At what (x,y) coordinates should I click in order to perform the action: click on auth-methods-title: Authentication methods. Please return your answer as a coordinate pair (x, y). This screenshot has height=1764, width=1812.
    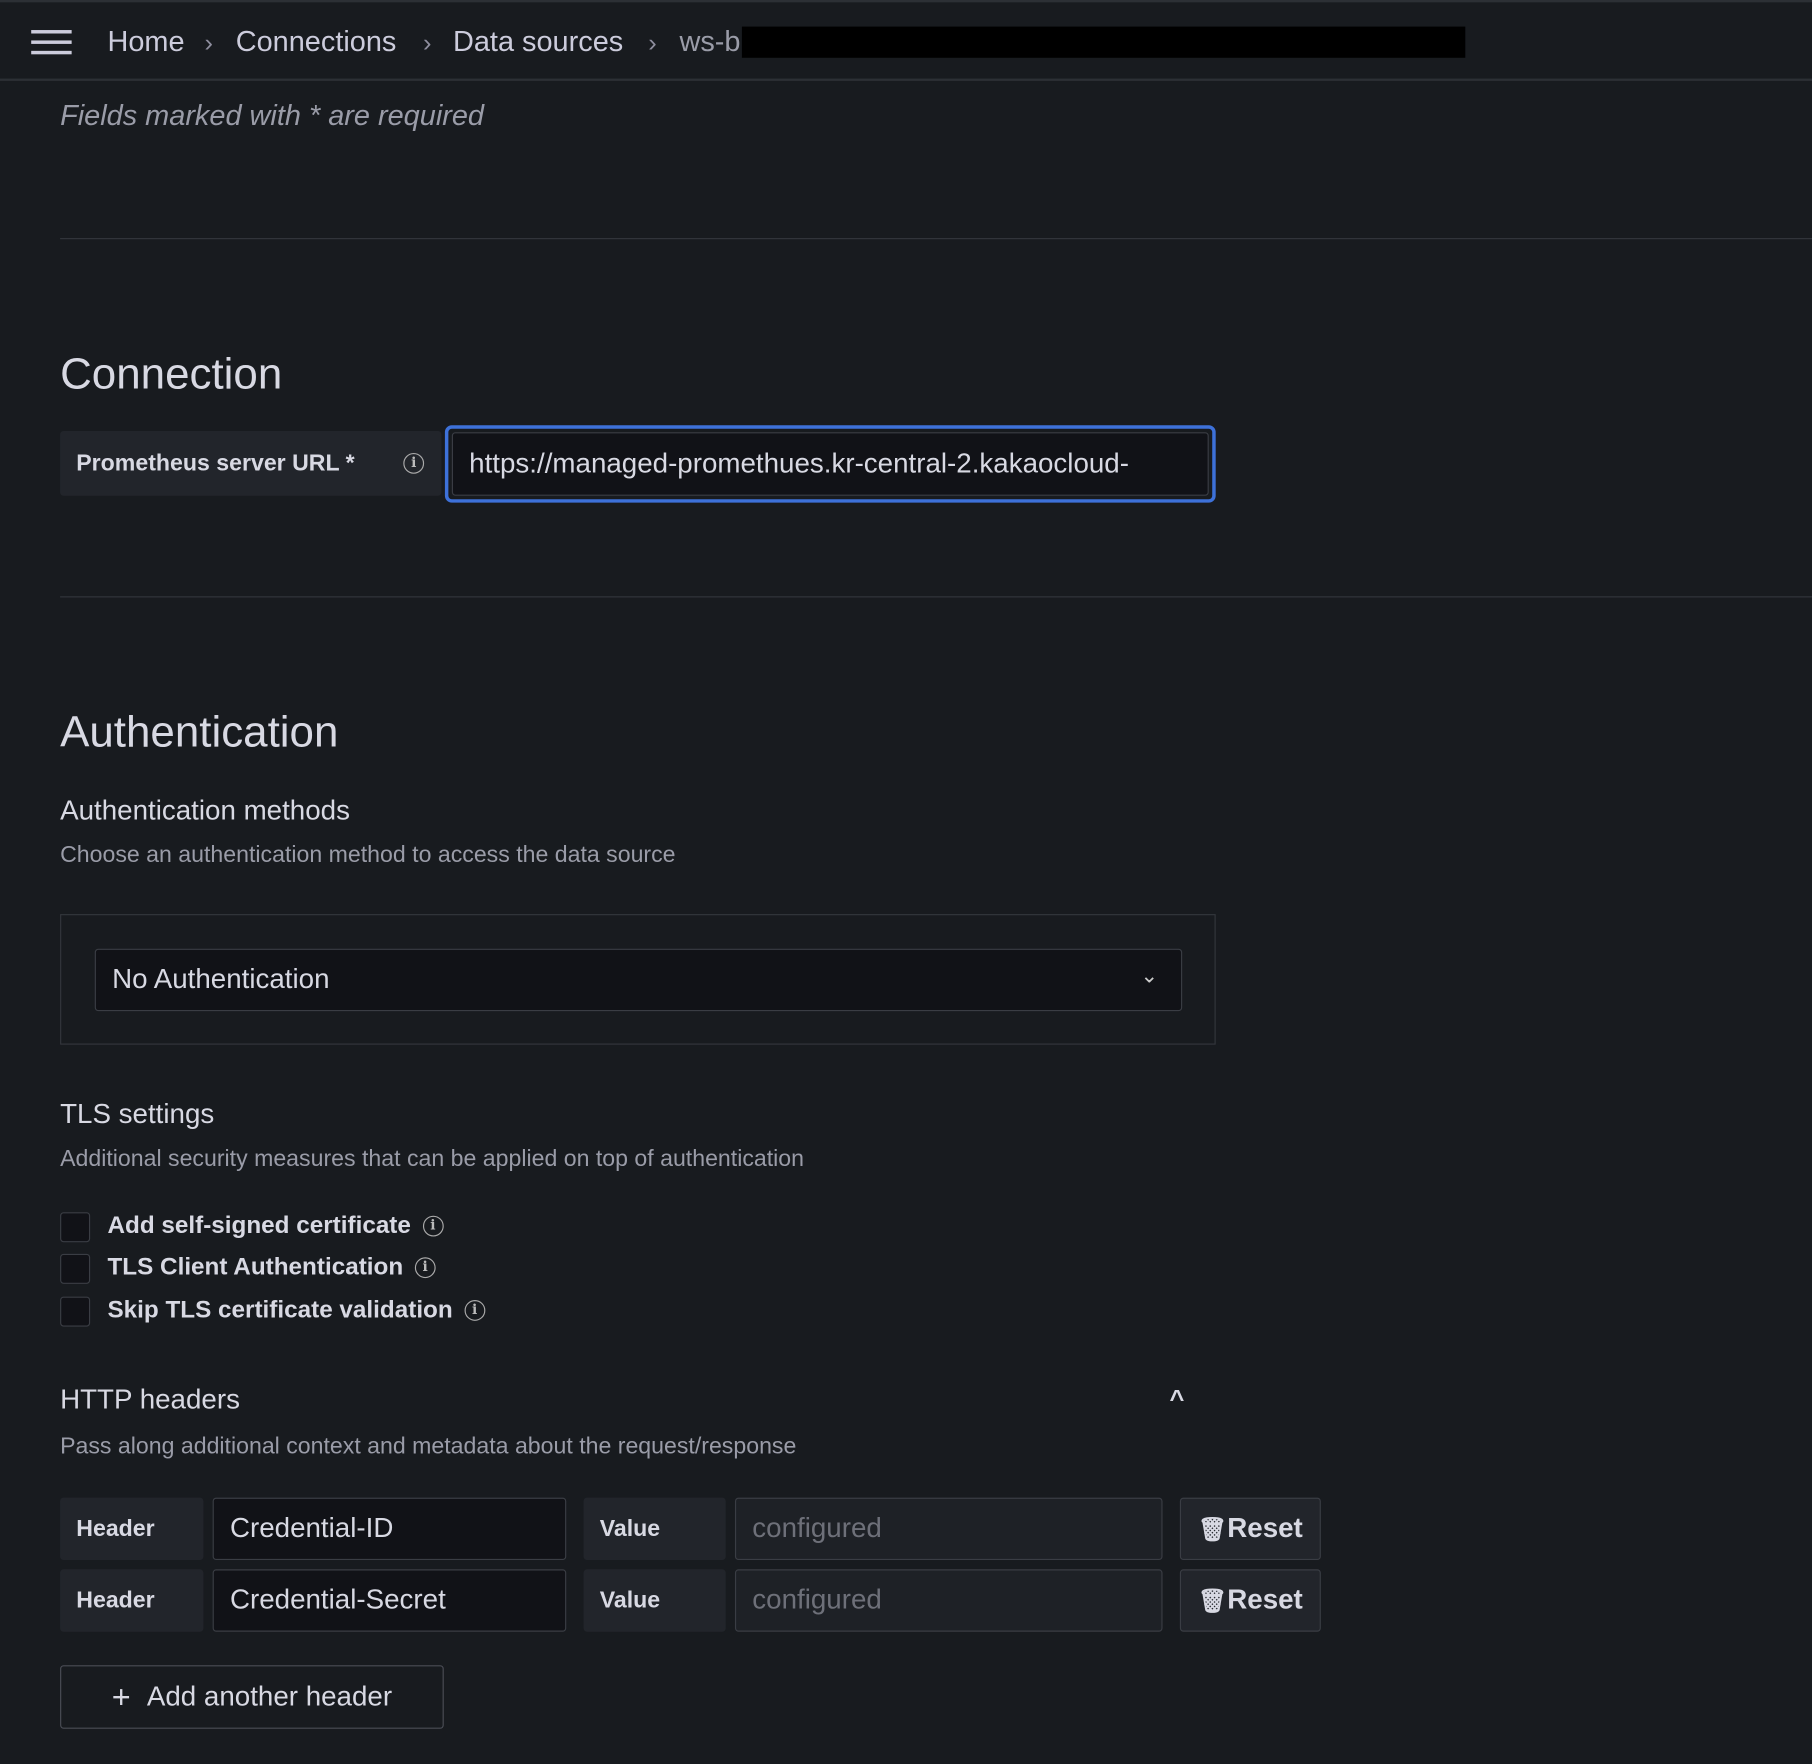
    Looking at the image, I should click on (205, 811).